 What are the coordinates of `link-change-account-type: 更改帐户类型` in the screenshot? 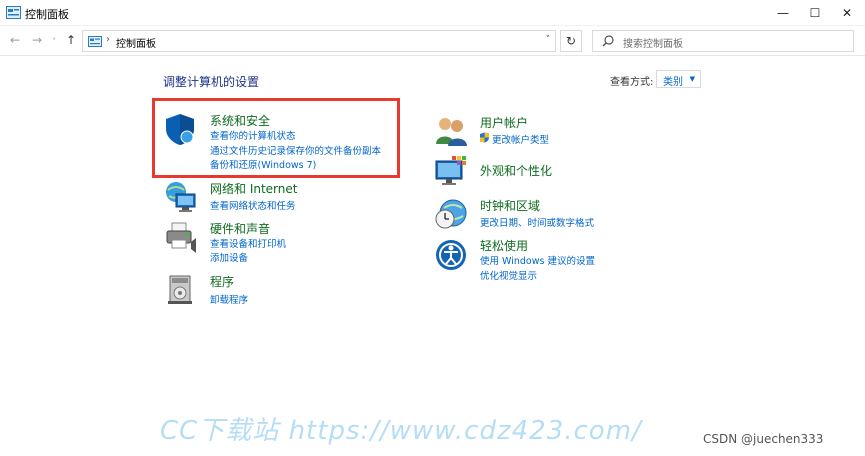 It's located at (520, 139).